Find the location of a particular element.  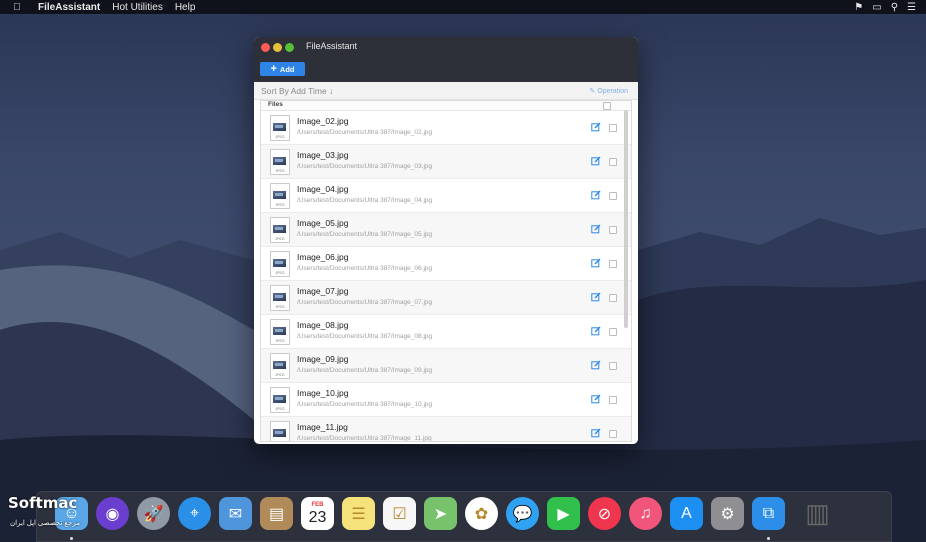

close-window-button is located at coordinates (265, 47).